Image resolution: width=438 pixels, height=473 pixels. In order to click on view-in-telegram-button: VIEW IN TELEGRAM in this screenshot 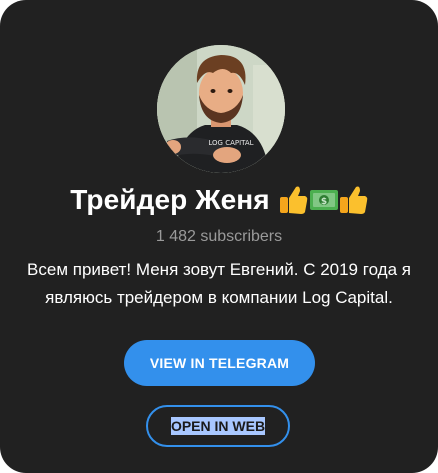, I will do `click(219, 363)`.